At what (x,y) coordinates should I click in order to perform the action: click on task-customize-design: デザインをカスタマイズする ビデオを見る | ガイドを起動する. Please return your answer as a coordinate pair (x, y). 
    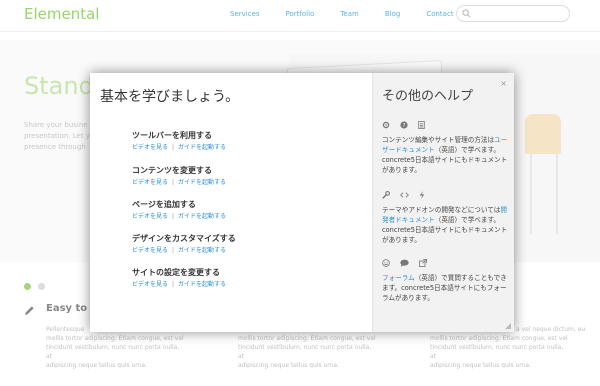
    Looking at the image, I should click on (184, 243).